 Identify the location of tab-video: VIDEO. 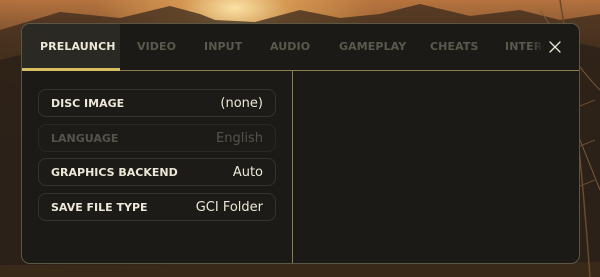
(156, 47).